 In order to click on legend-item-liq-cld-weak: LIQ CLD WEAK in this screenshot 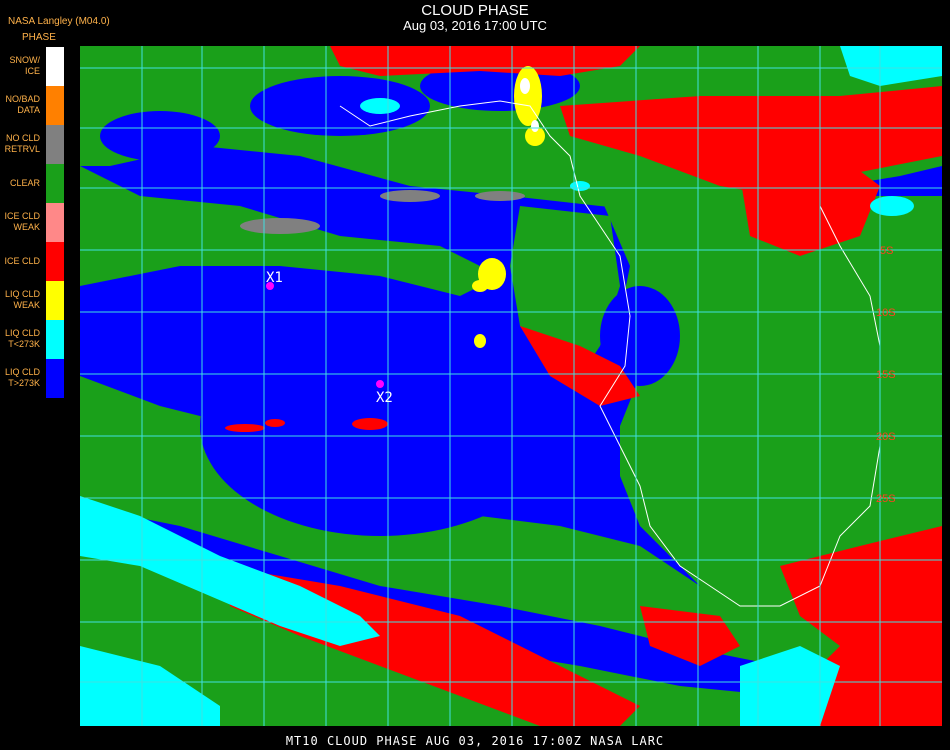, I will do `click(33, 300)`.